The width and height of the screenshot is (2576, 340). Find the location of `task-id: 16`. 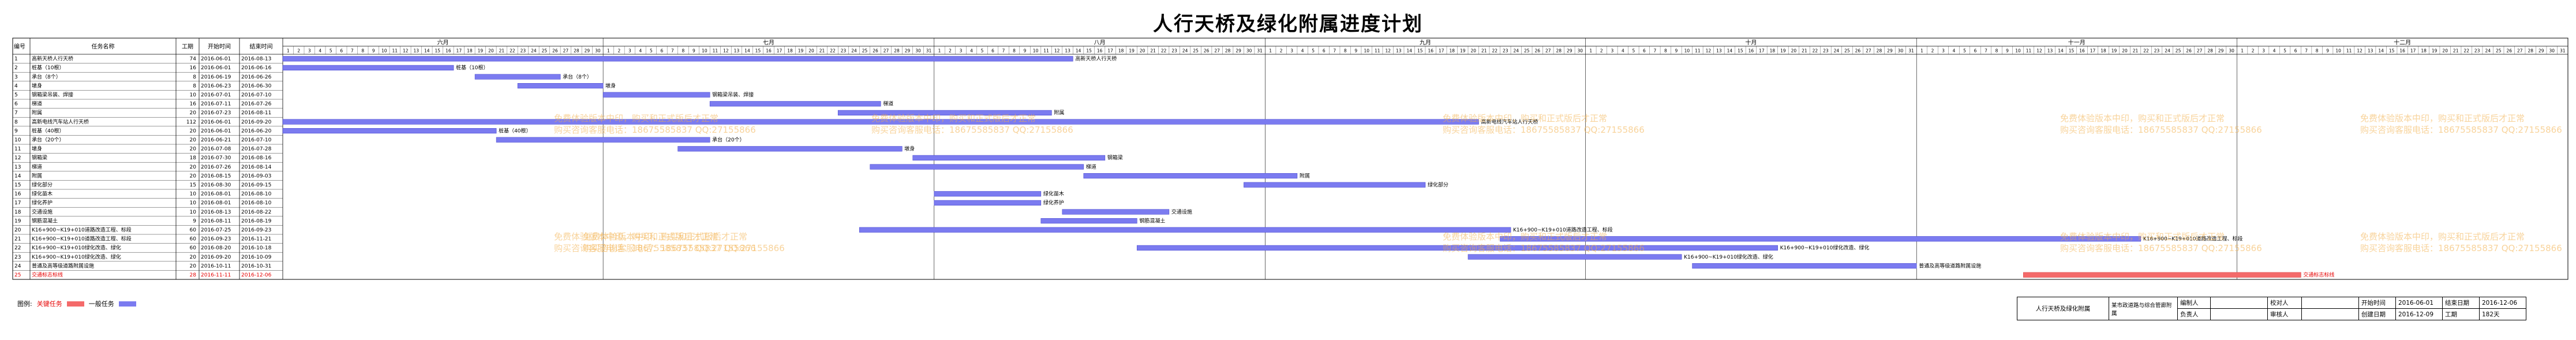

task-id: 16 is located at coordinates (17, 194).